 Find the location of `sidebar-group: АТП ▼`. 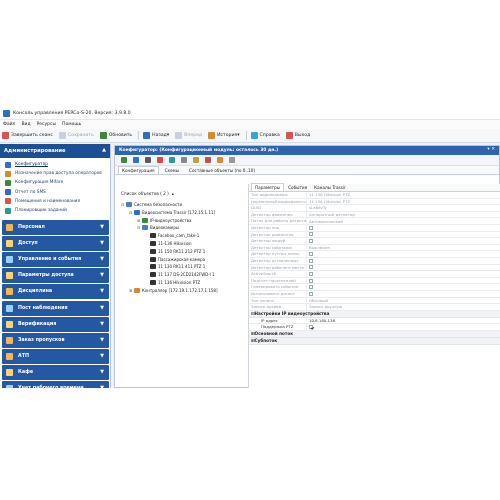

sidebar-group: АТП ▼ is located at coordinates (55, 356).